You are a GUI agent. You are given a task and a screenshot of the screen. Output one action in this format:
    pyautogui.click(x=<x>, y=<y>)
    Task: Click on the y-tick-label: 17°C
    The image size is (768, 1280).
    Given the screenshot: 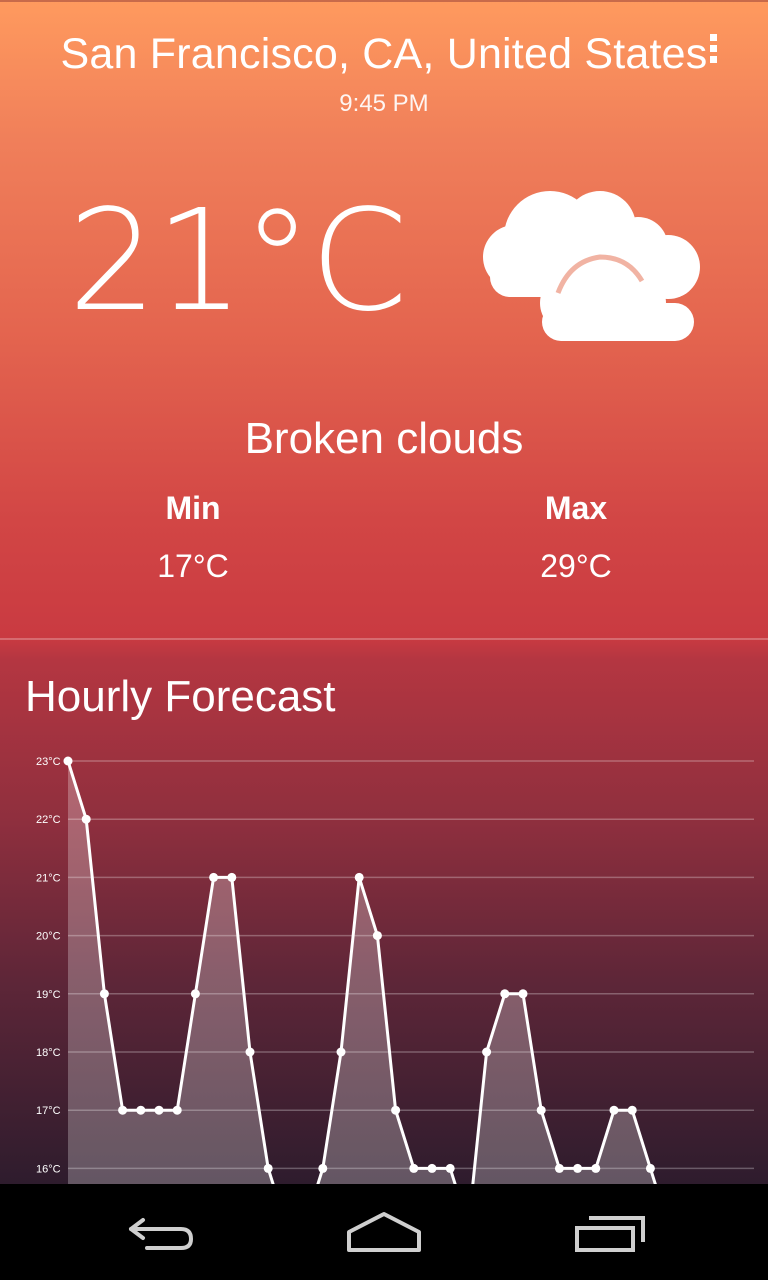 What is the action you would take?
    pyautogui.click(x=48, y=1111)
    